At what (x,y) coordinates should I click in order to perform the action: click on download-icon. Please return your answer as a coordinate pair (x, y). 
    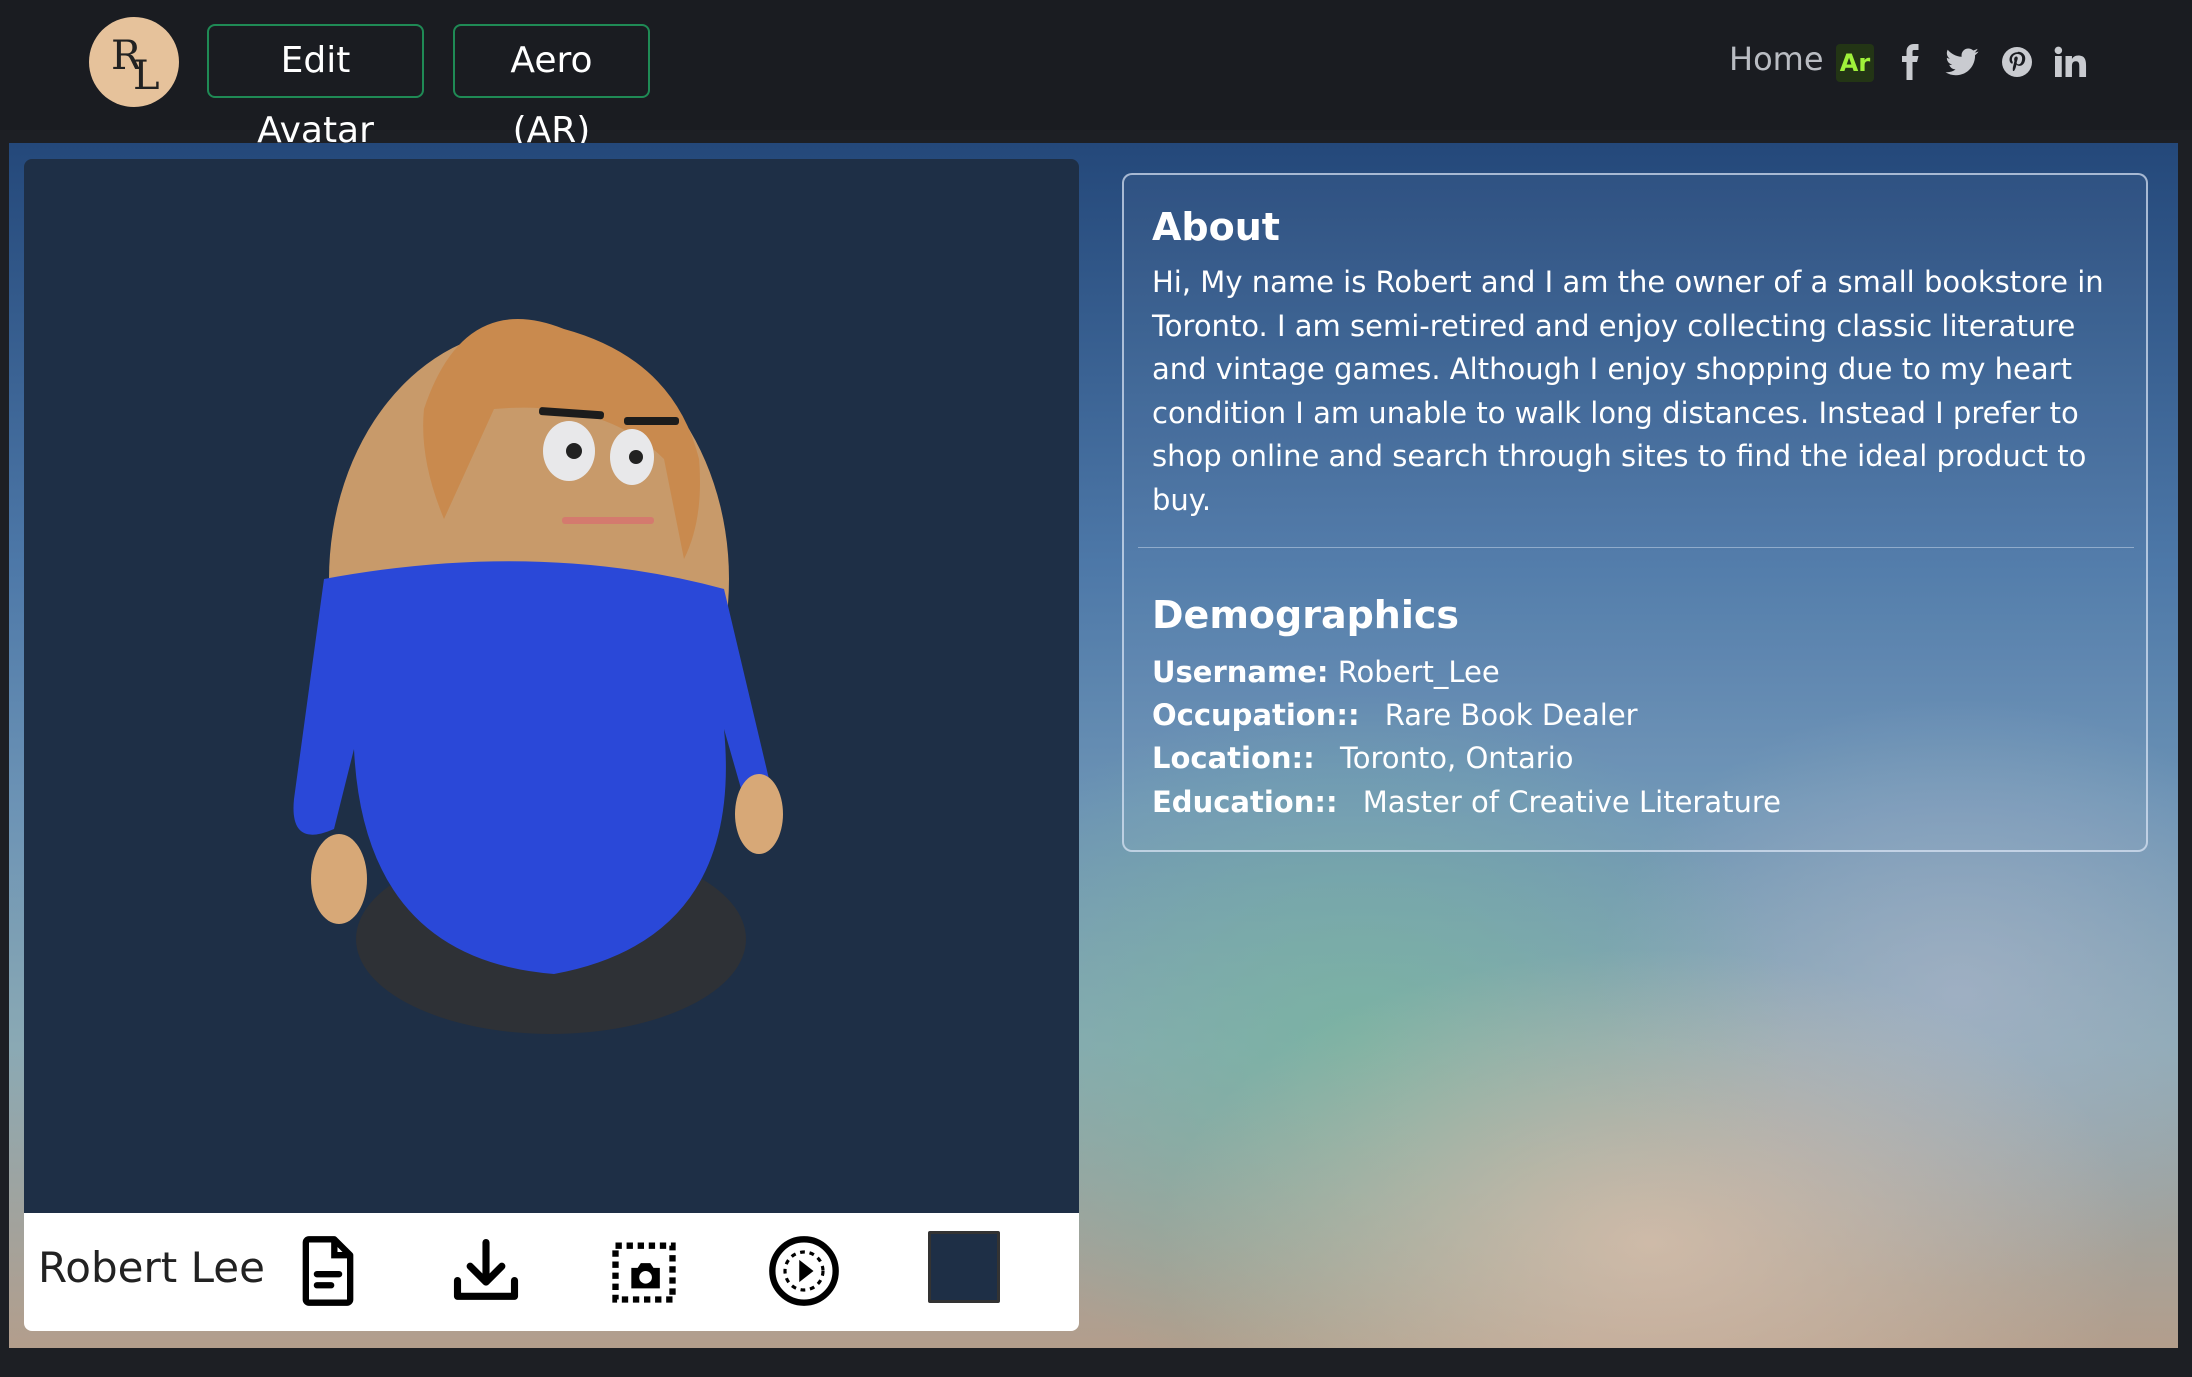
    Looking at the image, I should click on (486, 1271).